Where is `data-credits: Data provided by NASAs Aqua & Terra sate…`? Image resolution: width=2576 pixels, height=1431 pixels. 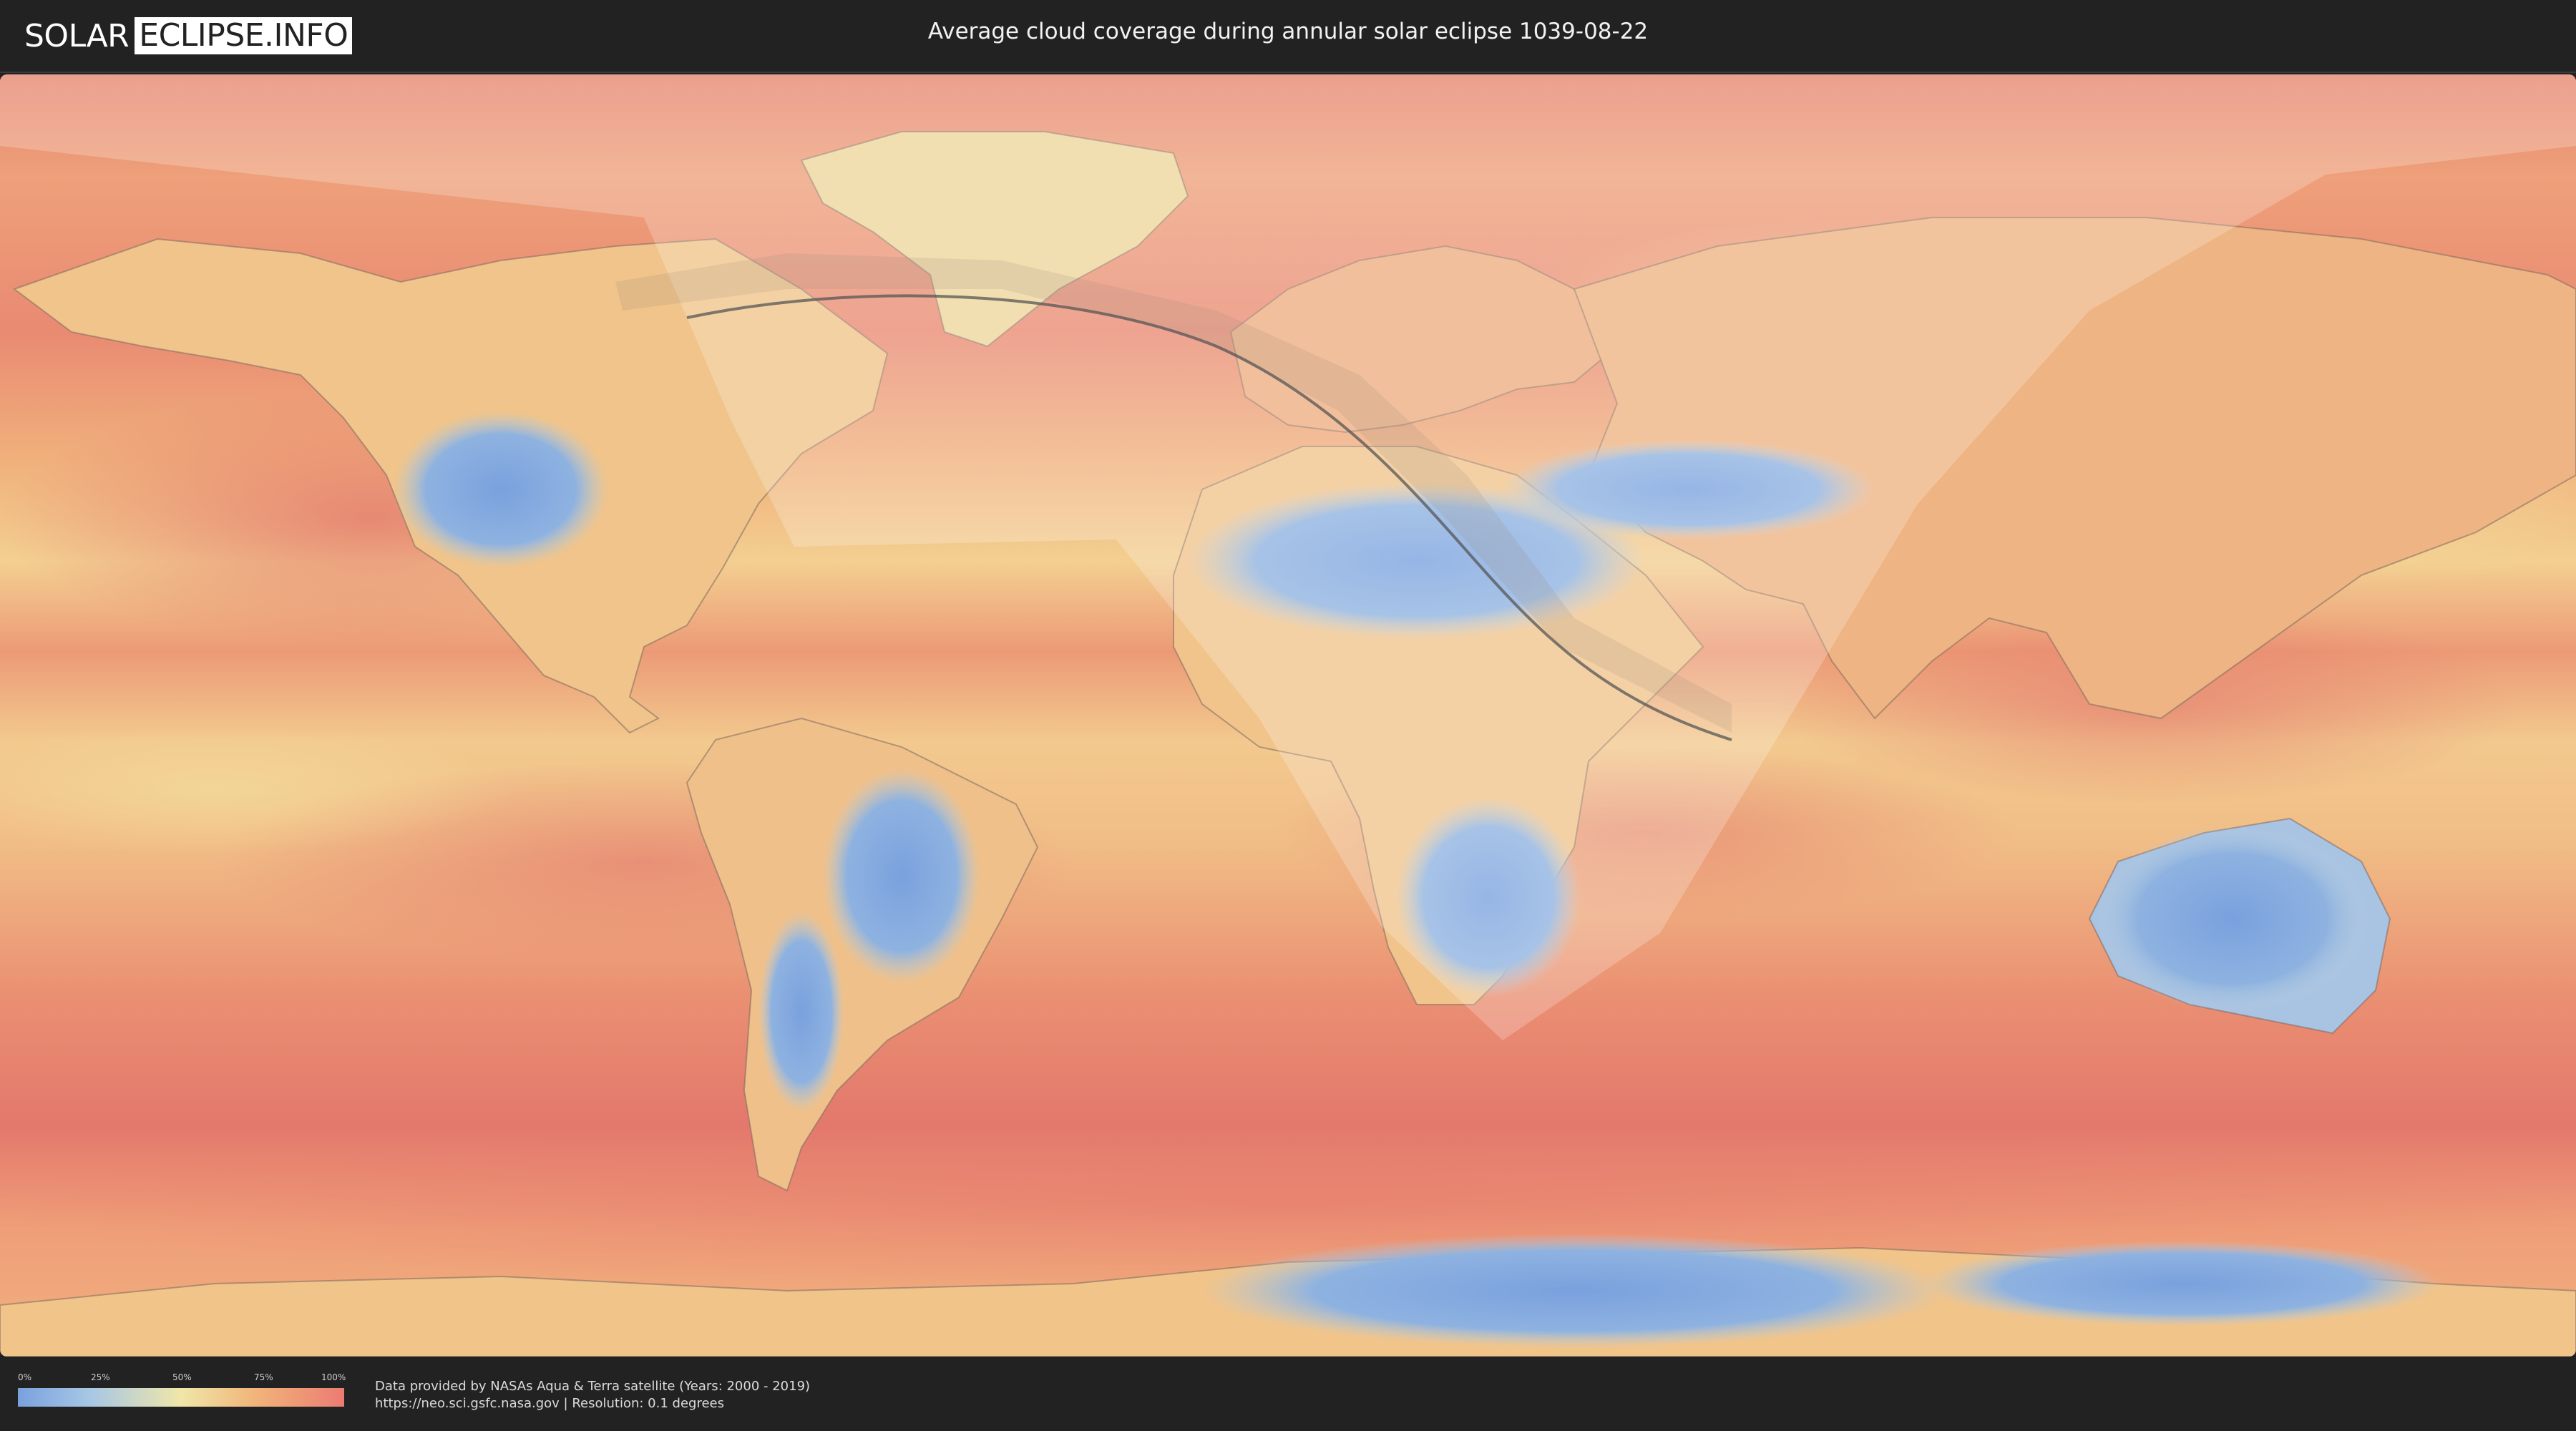
data-credits: Data provided by NASAs Aqua & Terra sate… is located at coordinates (592, 1395).